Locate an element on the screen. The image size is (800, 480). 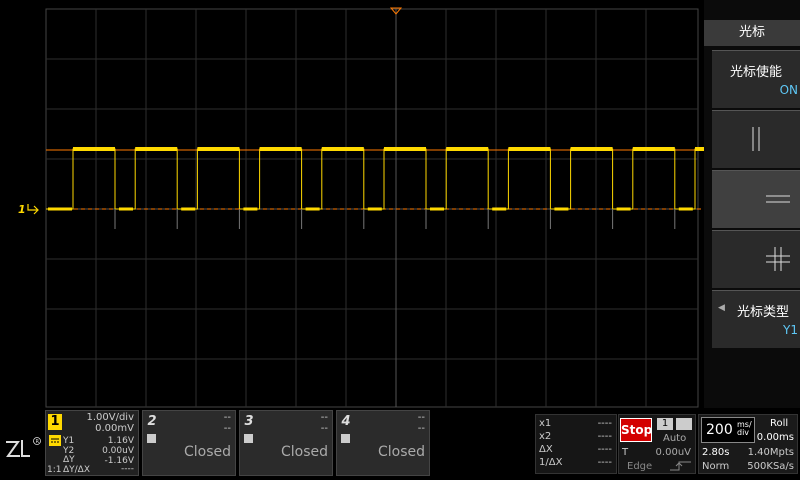
cursor-enable-value: ON is located at coordinates (788, 90).